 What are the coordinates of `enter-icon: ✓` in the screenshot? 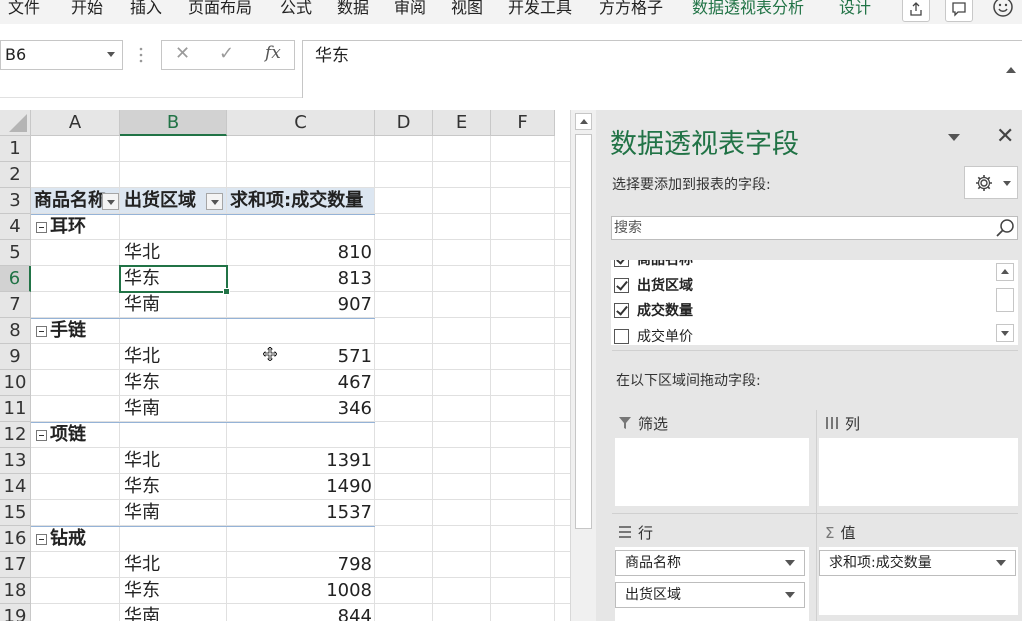 It's located at (226, 53).